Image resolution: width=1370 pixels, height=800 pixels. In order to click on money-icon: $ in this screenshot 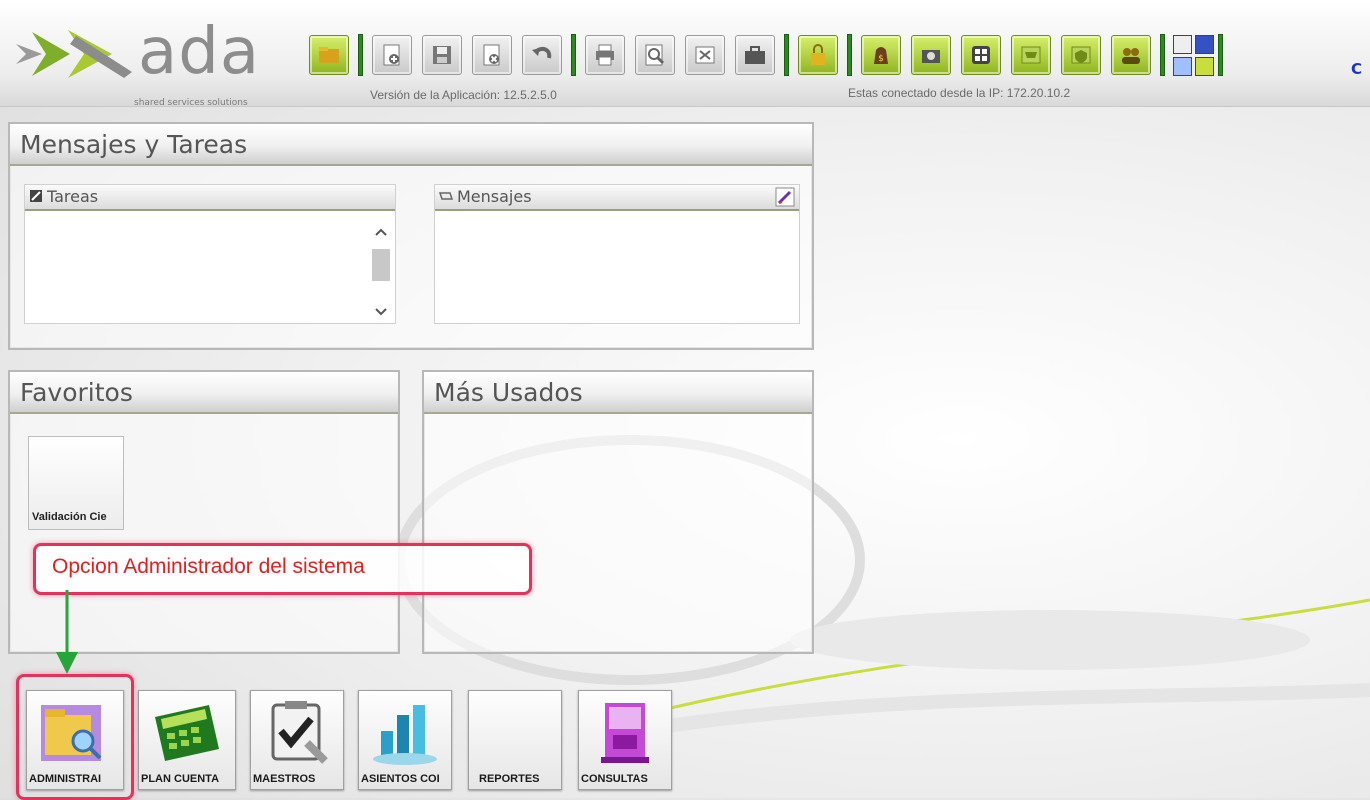, I will do `click(881, 55)`.